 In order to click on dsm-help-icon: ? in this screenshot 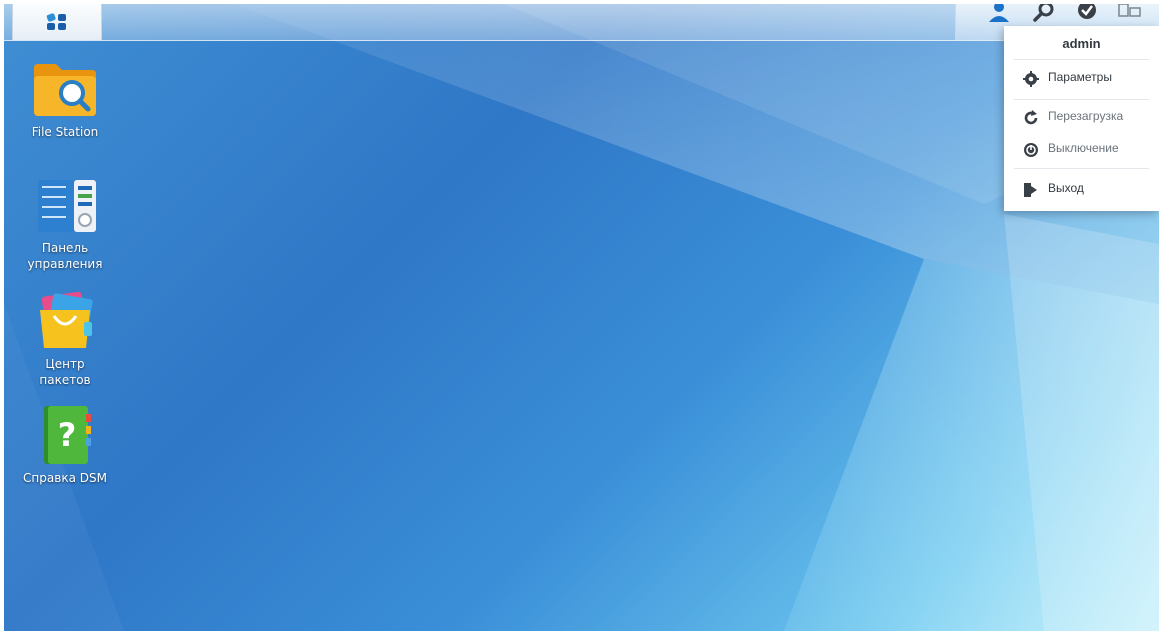, I will do `click(67, 435)`.